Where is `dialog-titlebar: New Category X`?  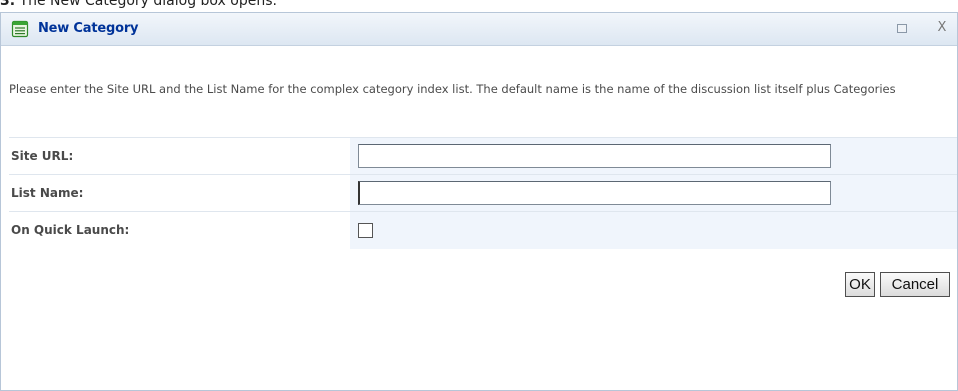 dialog-titlebar: New Category X is located at coordinates (479, 29).